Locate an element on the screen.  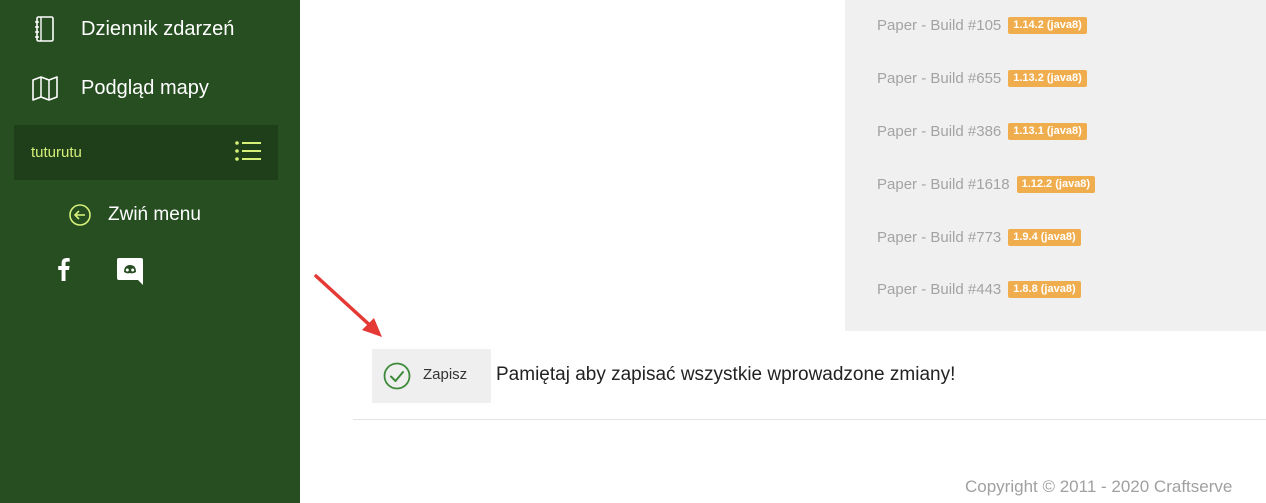
build-name: Paper - Build #386 is located at coordinates (939, 131).